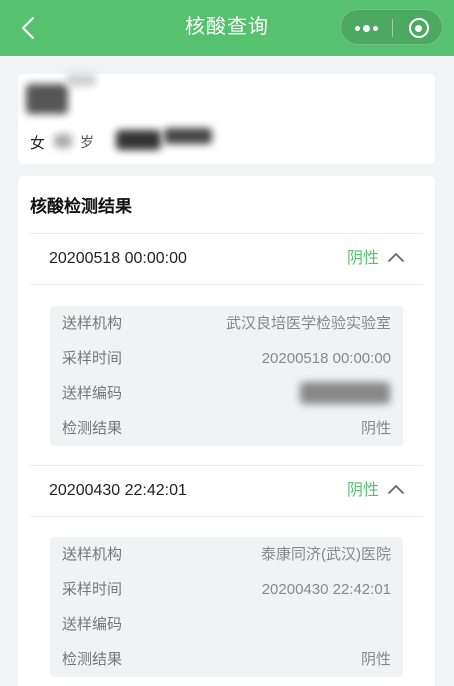  I want to click on close-button, so click(418, 28).